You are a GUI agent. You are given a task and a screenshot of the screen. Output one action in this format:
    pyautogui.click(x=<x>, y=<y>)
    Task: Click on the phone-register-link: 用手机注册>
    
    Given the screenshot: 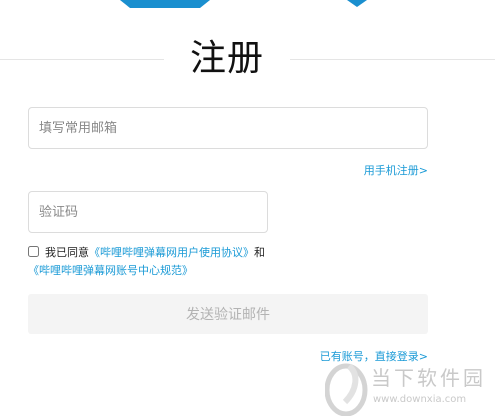 What is the action you would take?
    pyautogui.click(x=396, y=170)
    